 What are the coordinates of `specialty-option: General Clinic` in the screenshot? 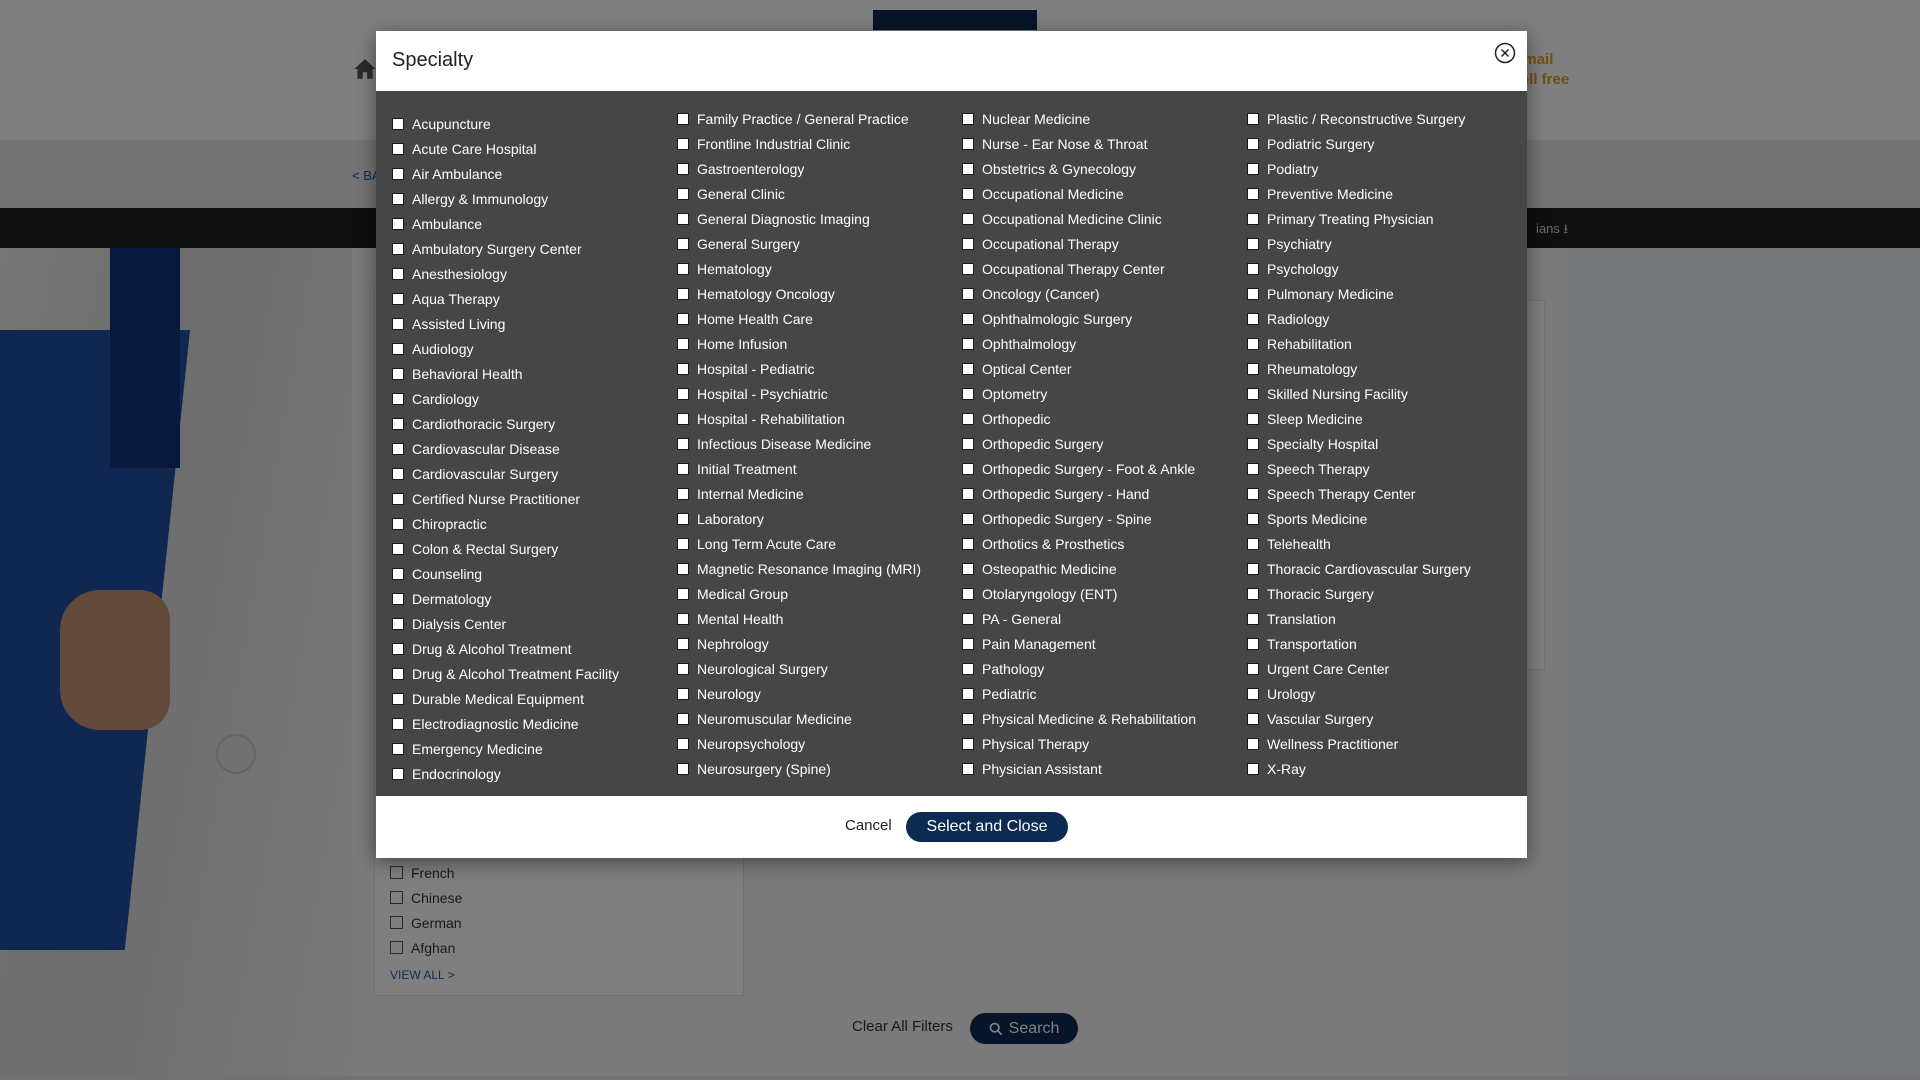 It's located at (819, 193).